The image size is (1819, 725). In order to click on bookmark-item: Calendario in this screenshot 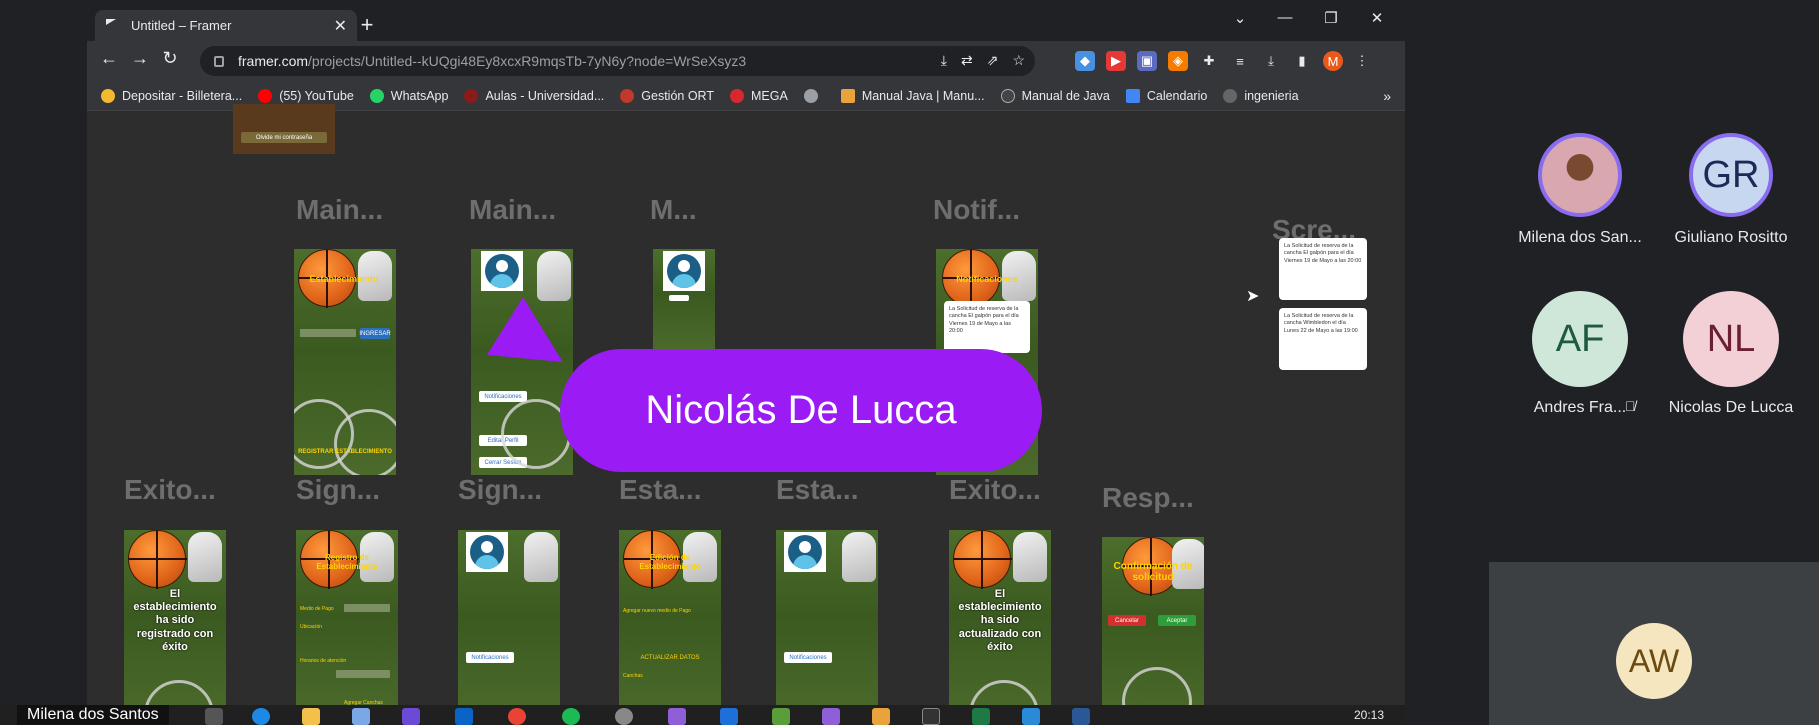, I will do `click(1166, 95)`.